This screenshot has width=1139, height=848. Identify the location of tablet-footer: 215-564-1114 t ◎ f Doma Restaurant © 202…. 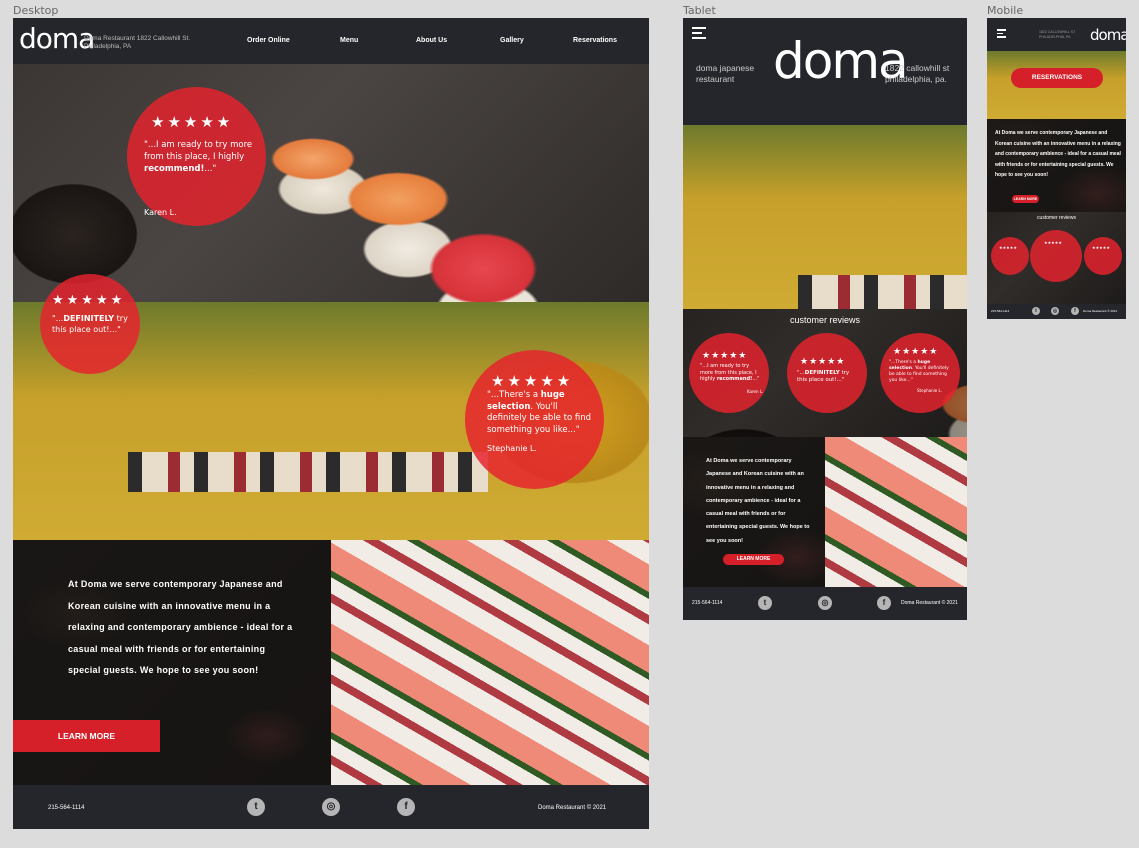
(825, 603).